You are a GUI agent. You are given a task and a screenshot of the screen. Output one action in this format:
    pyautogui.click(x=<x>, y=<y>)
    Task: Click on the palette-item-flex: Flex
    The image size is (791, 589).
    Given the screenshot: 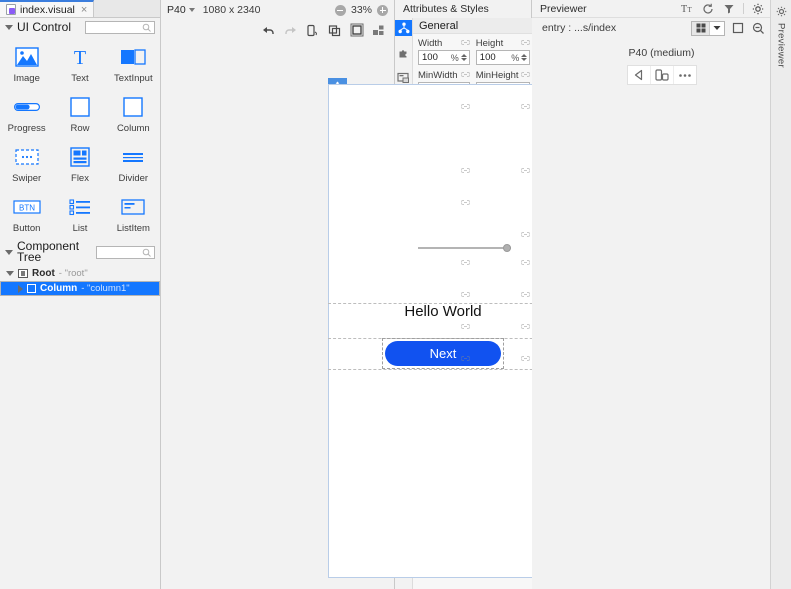 What is the action you would take?
    pyautogui.click(x=79, y=164)
    